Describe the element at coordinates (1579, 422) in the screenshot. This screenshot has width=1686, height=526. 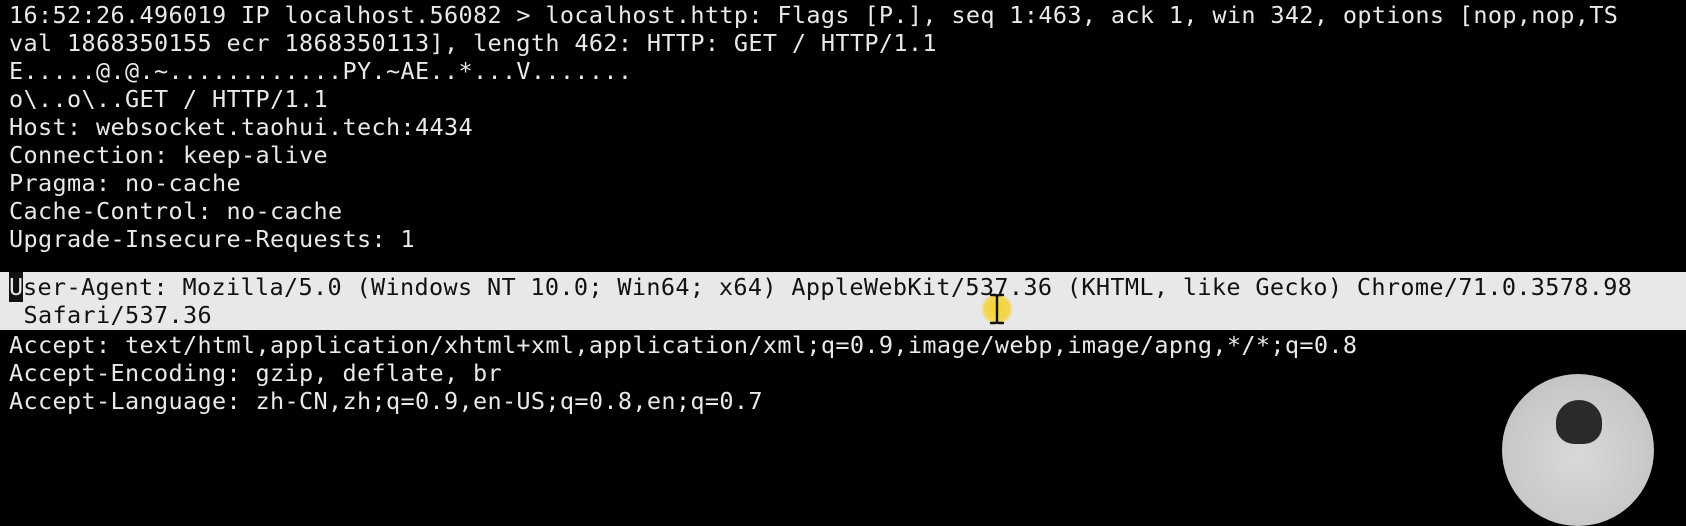
I see `webcam-presenter` at that location.